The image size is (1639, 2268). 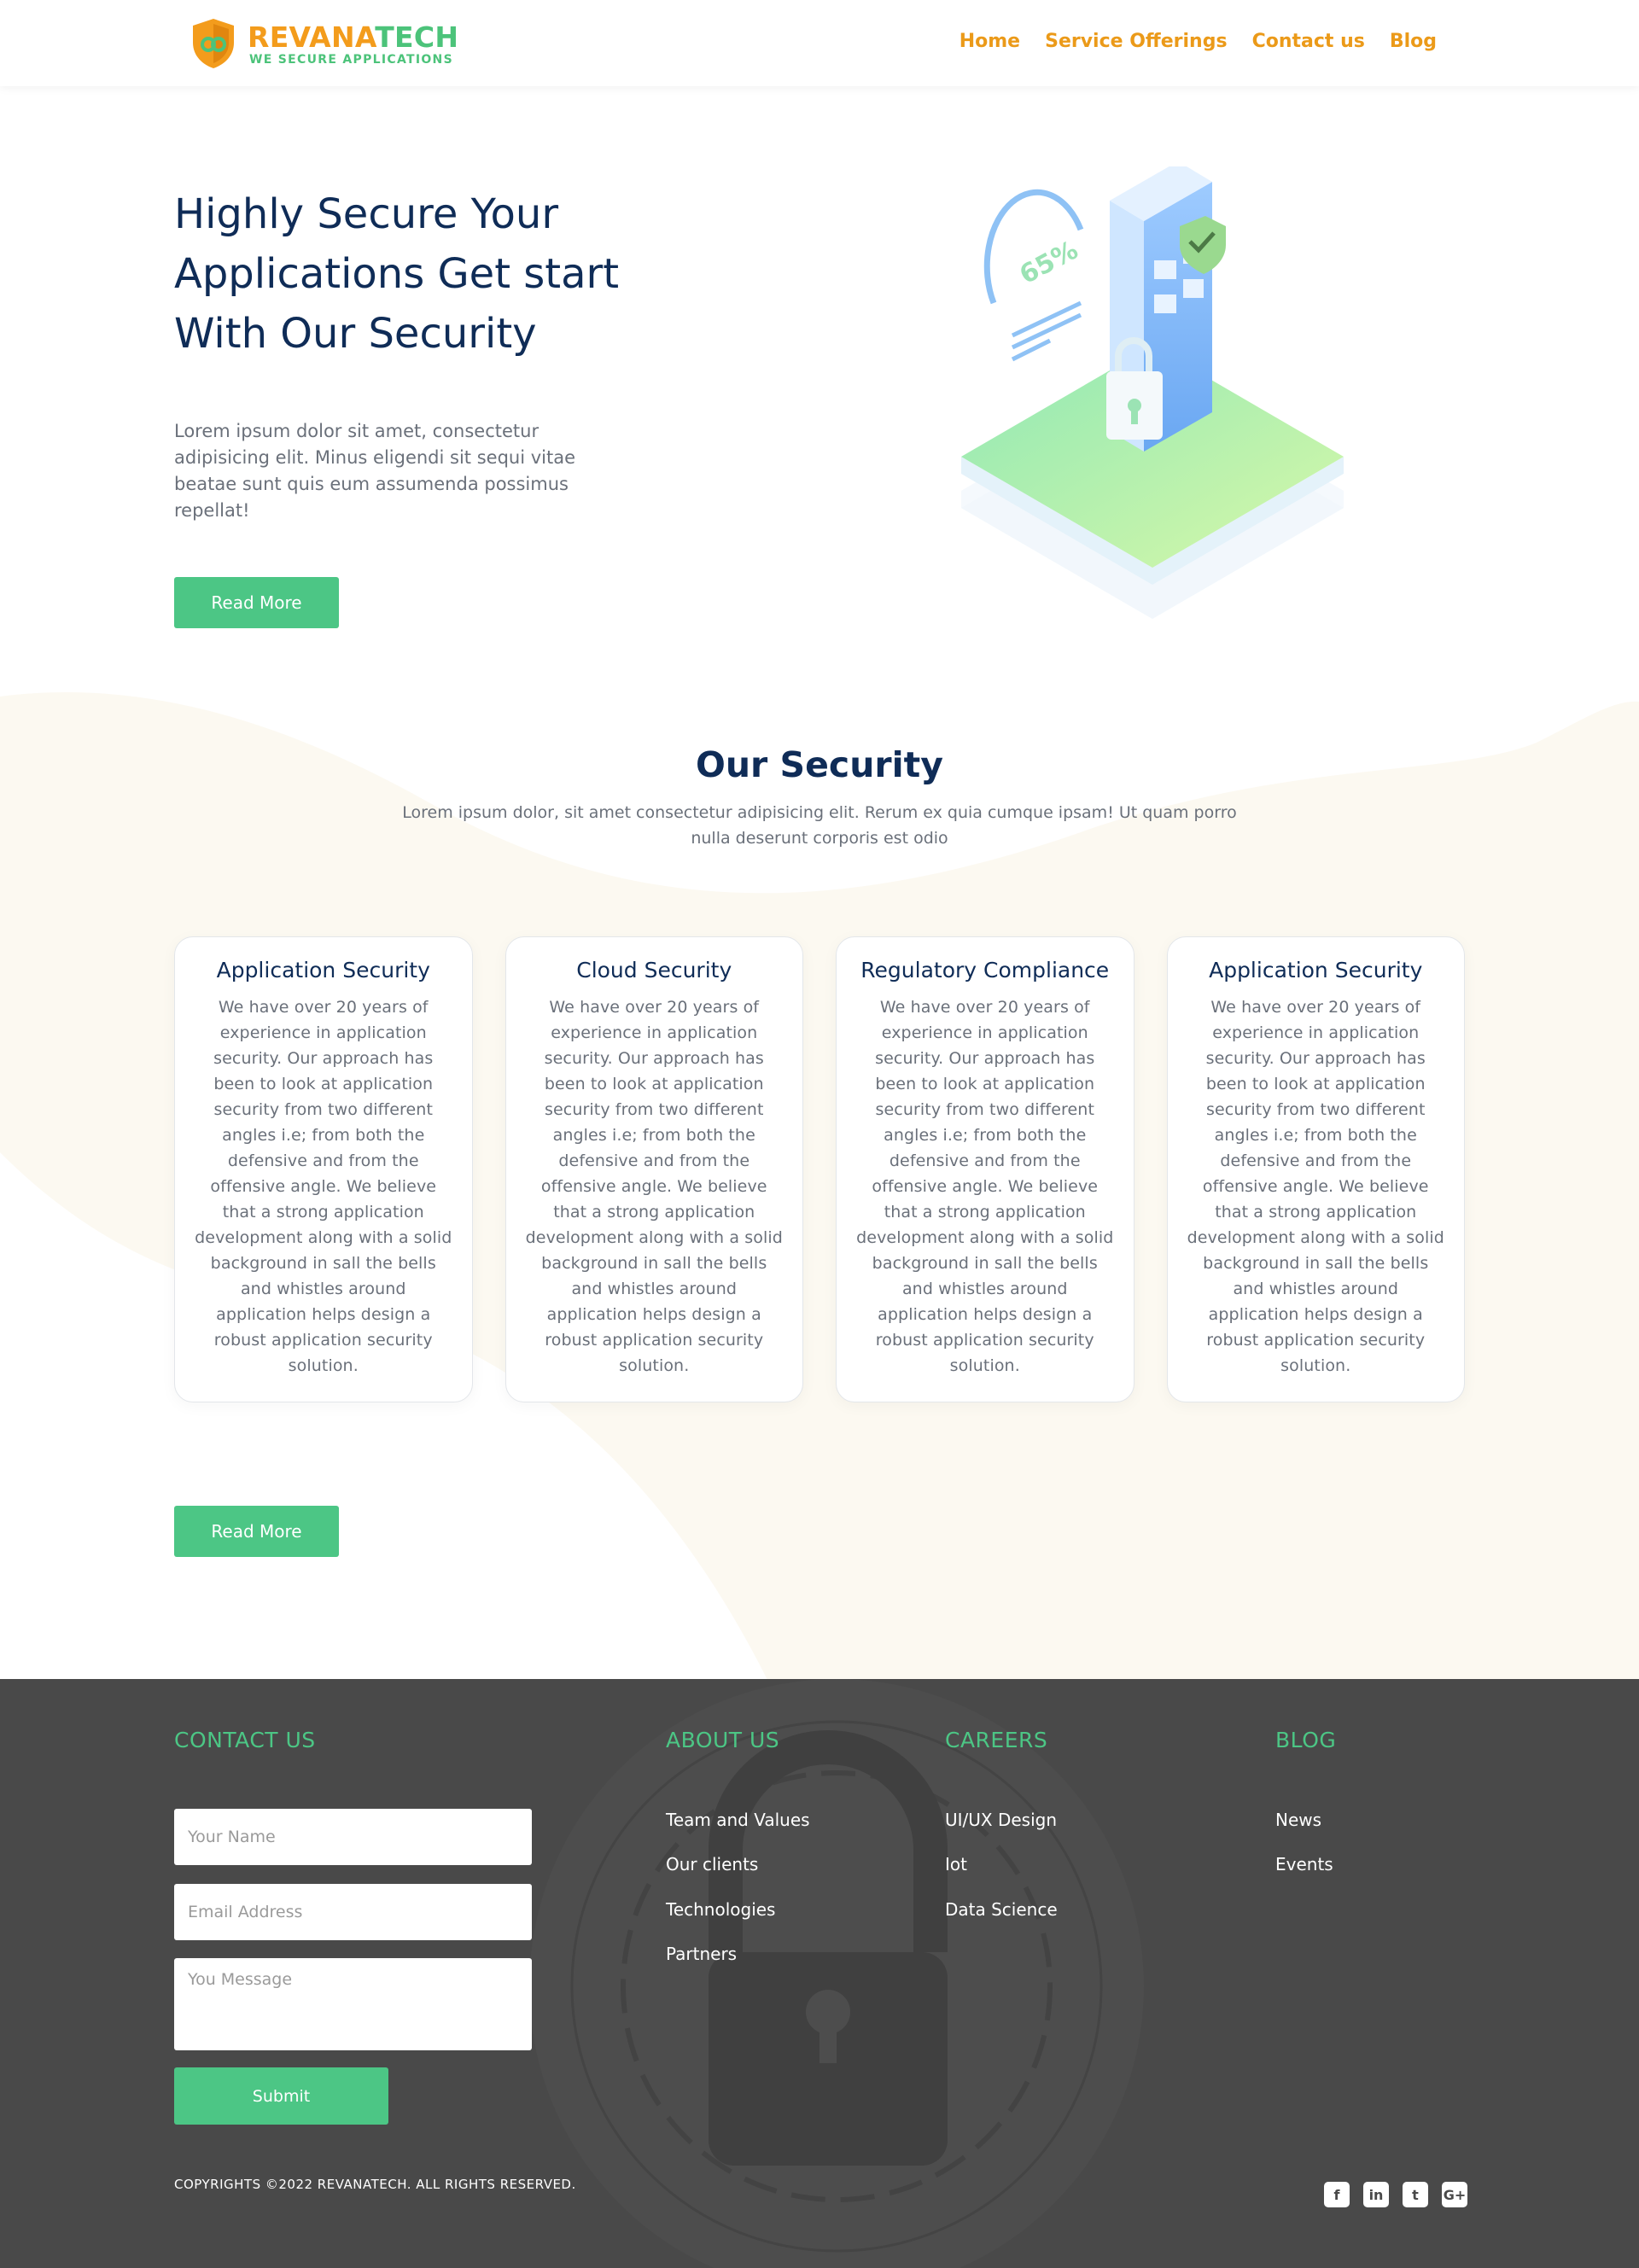 I want to click on security-phone-illustration: 65%, so click(x=1152, y=392).